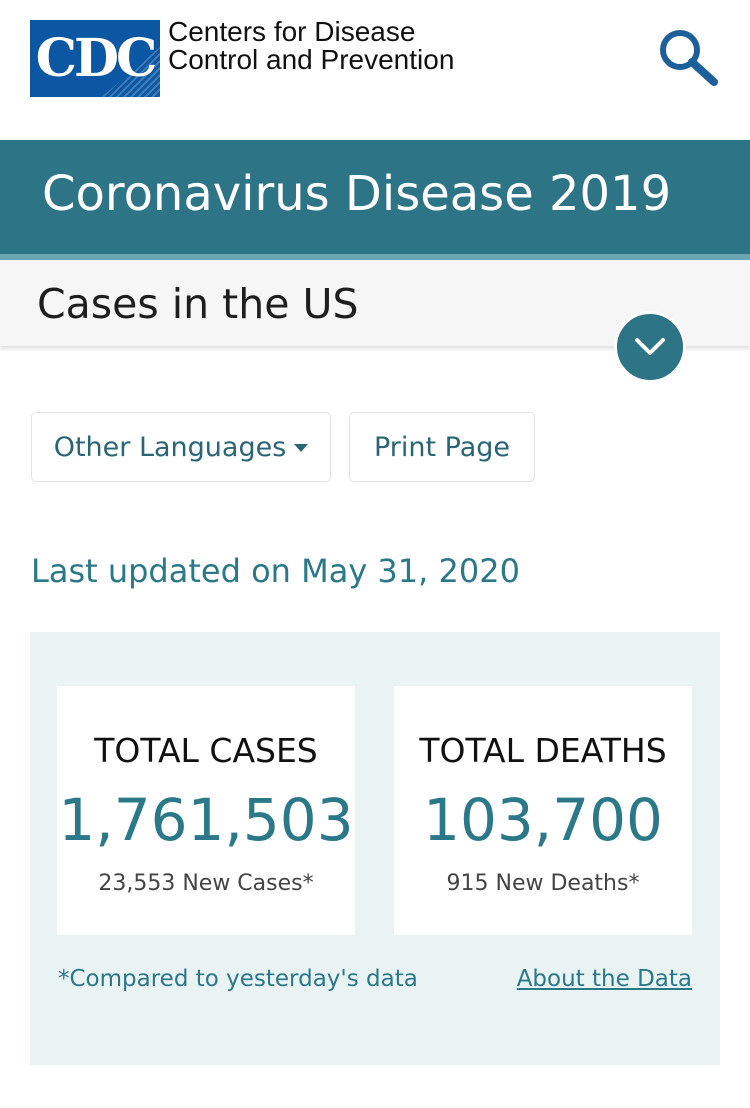  I want to click on chevron-down-icon, so click(650, 346).